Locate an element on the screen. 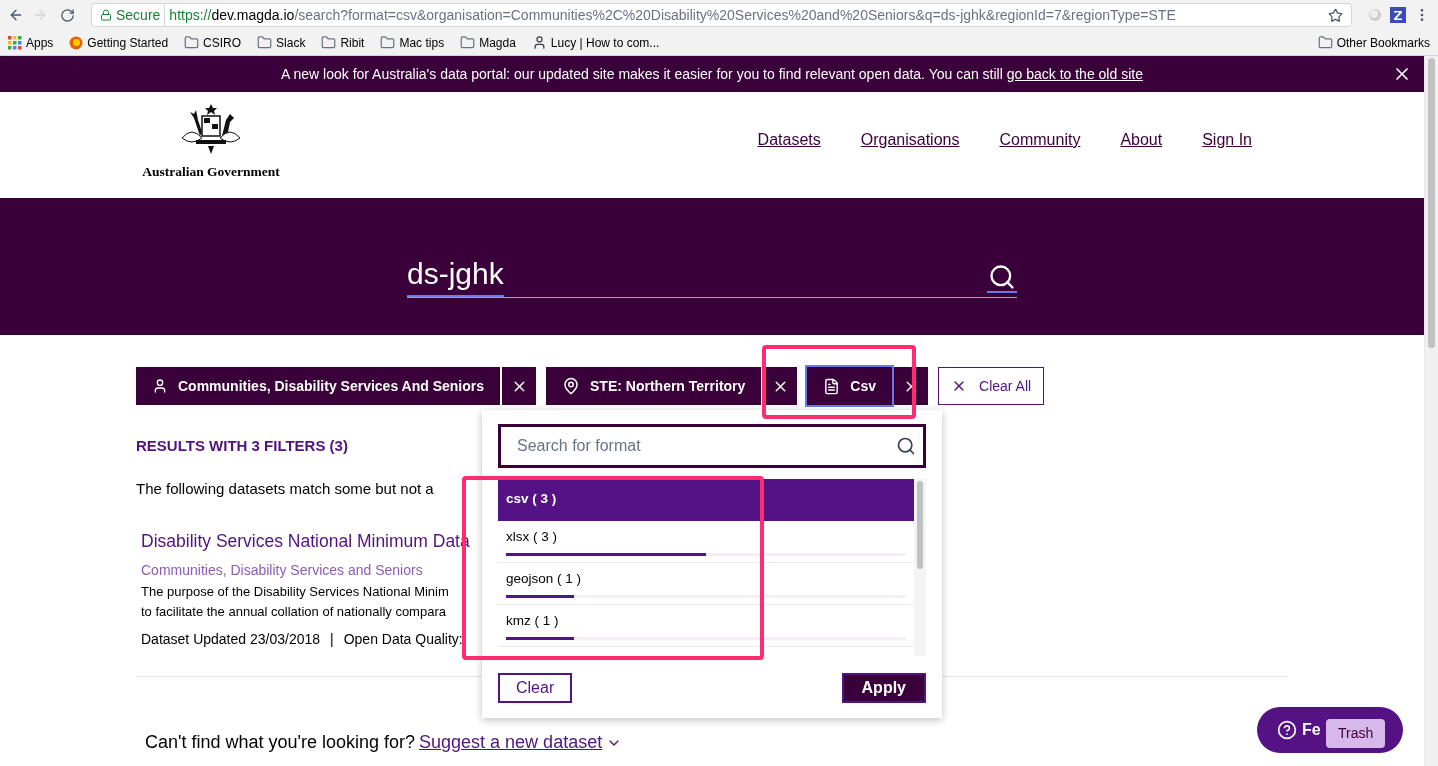 The width and height of the screenshot is (1438, 766). nav-link: Community is located at coordinates (1040, 140).